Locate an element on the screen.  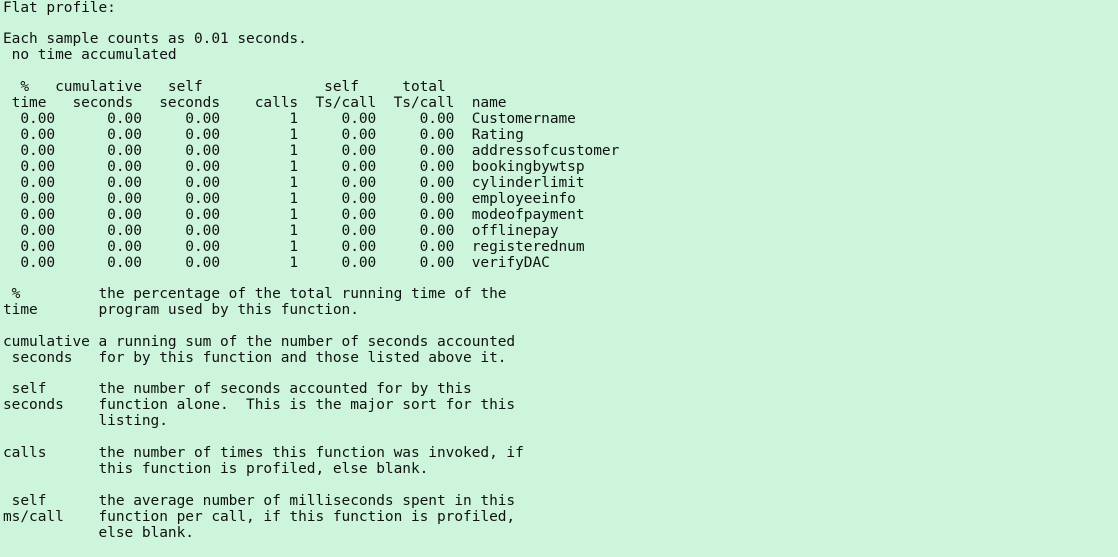
table-row: 0.00 0.00 0.00 1 0.00 0.00 verifyDAC is located at coordinates (276, 263).